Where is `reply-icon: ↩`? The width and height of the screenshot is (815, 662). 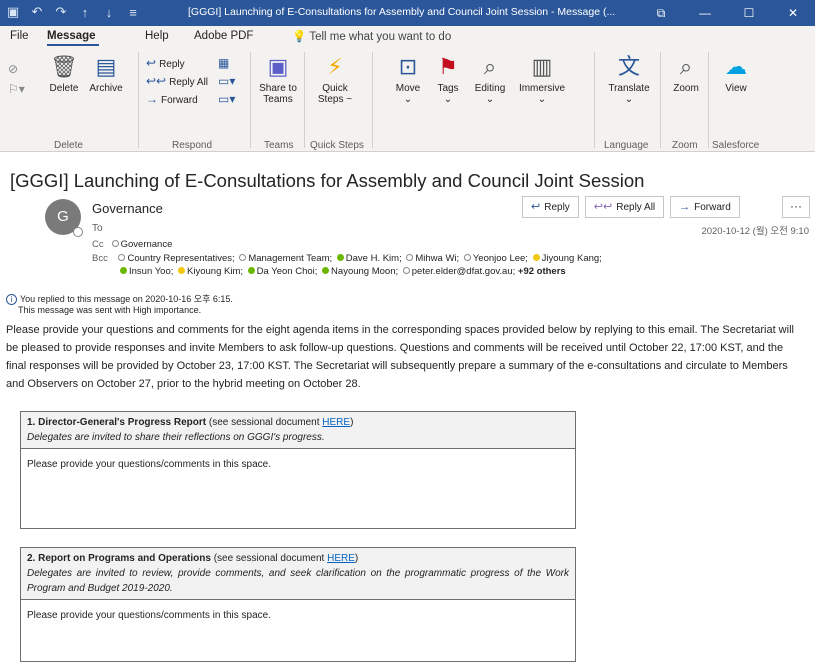
reply-icon: ↩ is located at coordinates (536, 207).